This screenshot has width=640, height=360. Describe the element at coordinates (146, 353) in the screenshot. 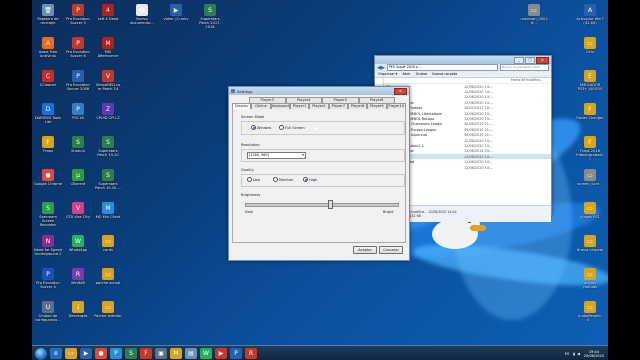

I see `taskbar-app-icon: F` at that location.